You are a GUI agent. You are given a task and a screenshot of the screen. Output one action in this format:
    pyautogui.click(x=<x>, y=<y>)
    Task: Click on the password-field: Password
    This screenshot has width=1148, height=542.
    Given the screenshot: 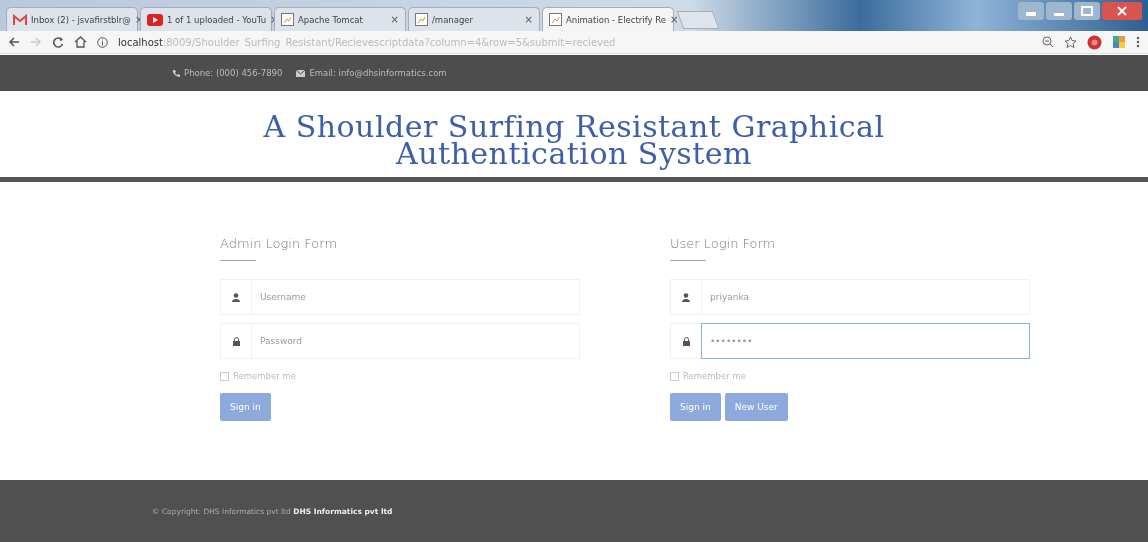 What is the action you would take?
    pyautogui.click(x=415, y=341)
    